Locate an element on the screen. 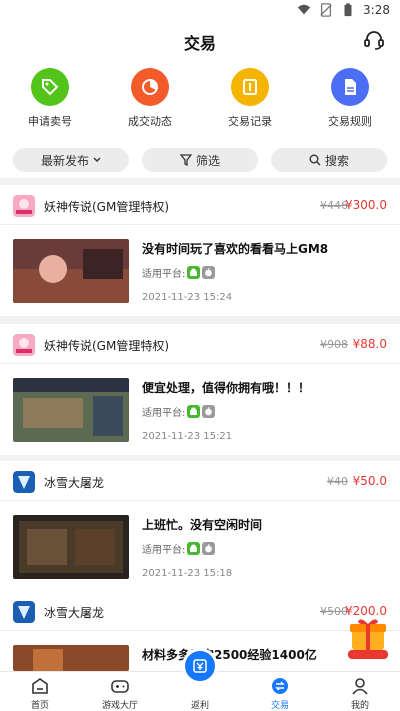  quicknav-deal-activity: 成交动态 is located at coordinates (150, 101).